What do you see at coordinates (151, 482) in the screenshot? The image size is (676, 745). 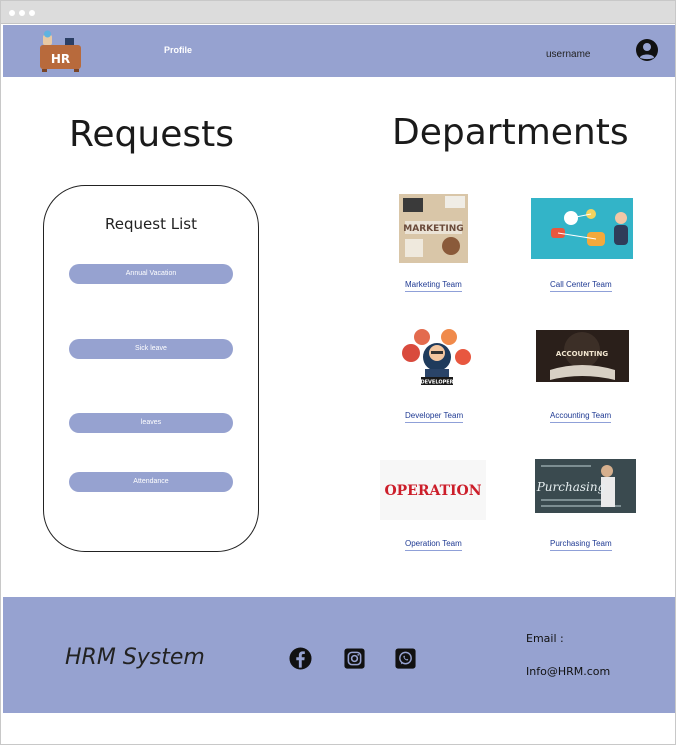 I see `attendance-button: Attendance` at bounding box center [151, 482].